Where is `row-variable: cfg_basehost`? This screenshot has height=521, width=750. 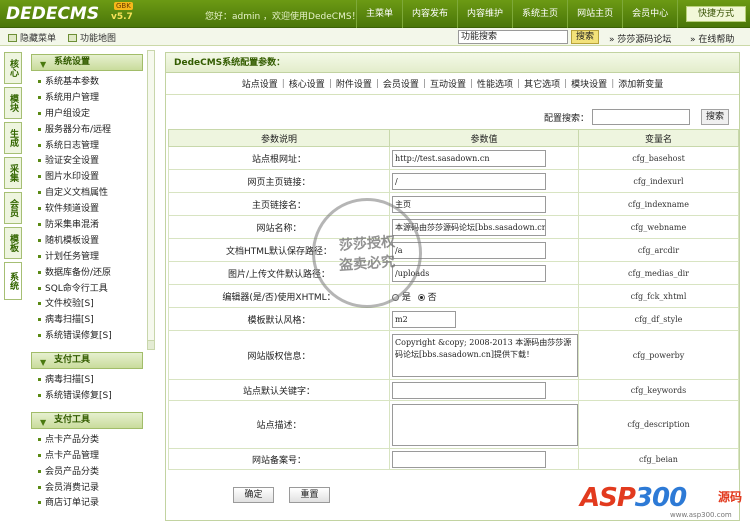
row-variable: cfg_basehost is located at coordinates (658, 158).